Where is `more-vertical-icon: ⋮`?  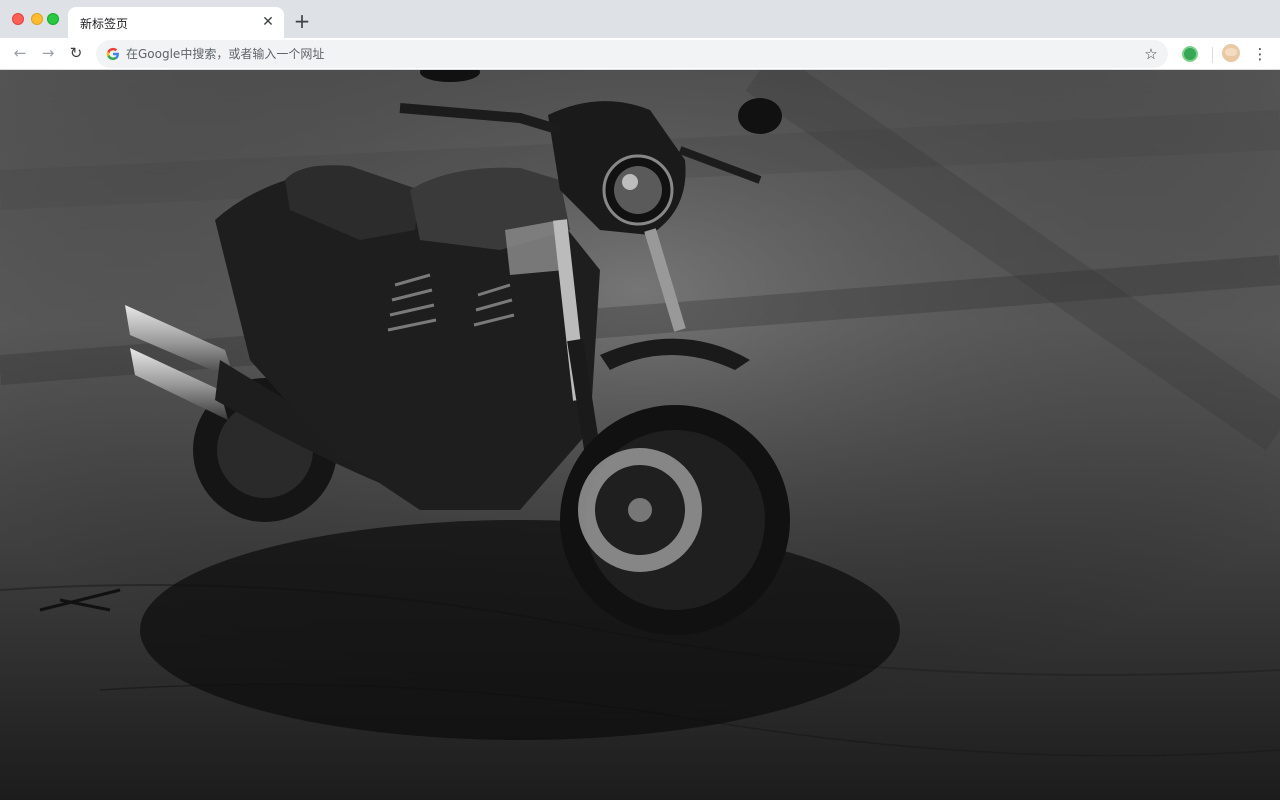
more-vertical-icon: ⋮ is located at coordinates (1260, 54).